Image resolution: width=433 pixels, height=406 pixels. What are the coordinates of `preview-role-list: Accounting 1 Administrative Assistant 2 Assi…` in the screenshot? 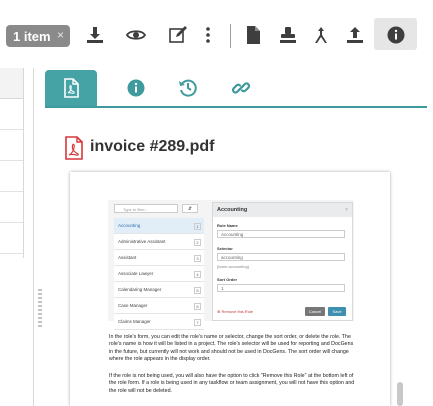 It's located at (159, 274).